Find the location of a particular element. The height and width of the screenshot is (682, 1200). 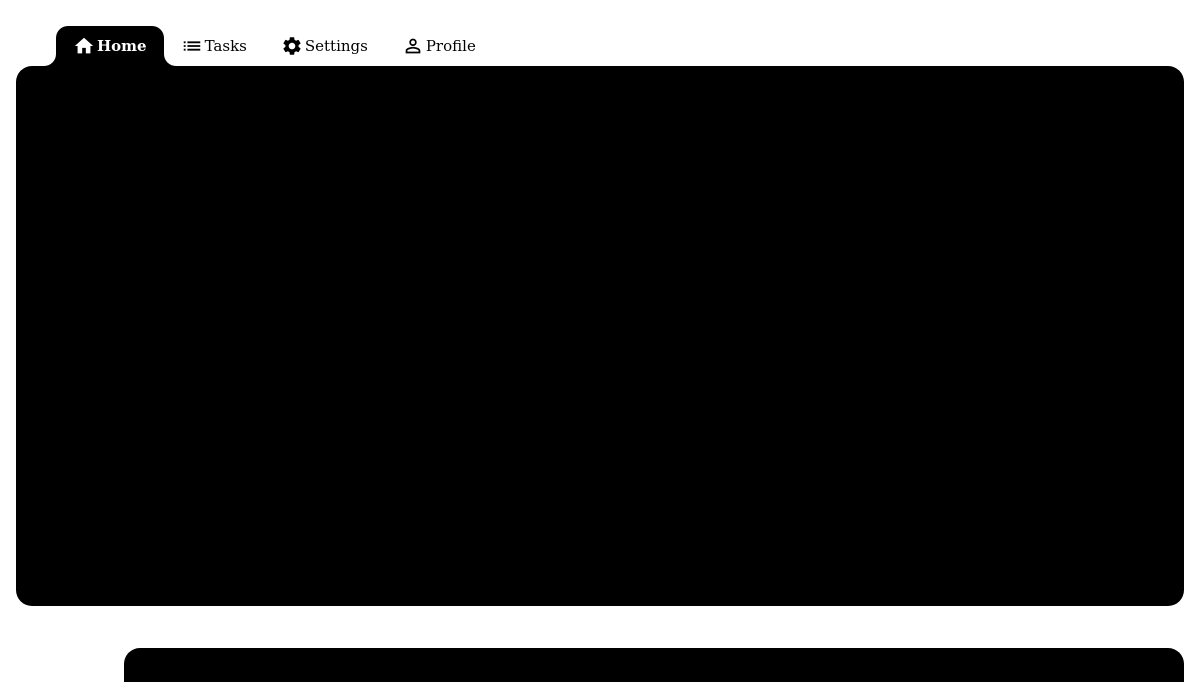

tab-bar: Home Tasks Settings Profile is located at coordinates (274, 46).